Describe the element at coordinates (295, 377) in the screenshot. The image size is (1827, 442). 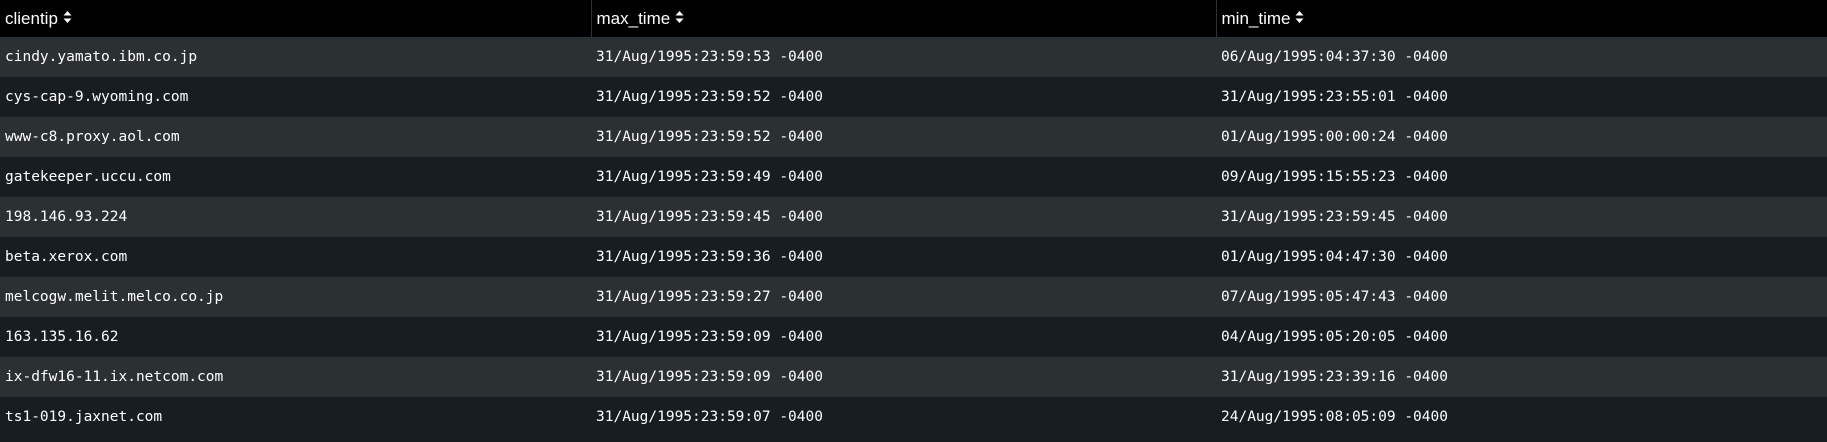
I see `cell-clientip: ix-dfw16-11.ix.netcom.com` at that location.